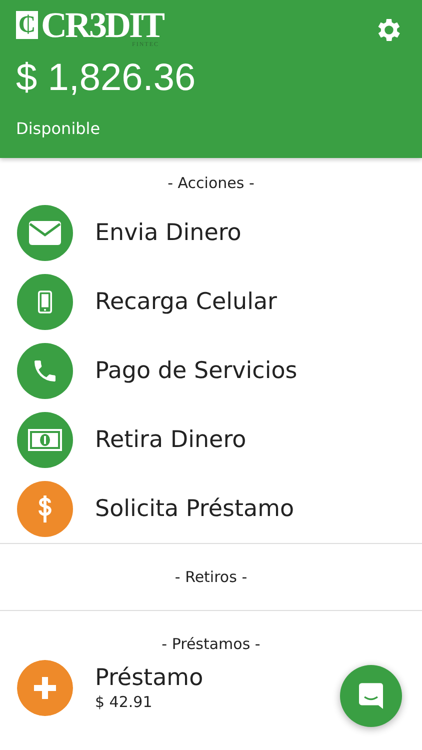 The image size is (422, 750). What do you see at coordinates (211, 644) in the screenshot?
I see `section-heading: - Préstamos -` at bounding box center [211, 644].